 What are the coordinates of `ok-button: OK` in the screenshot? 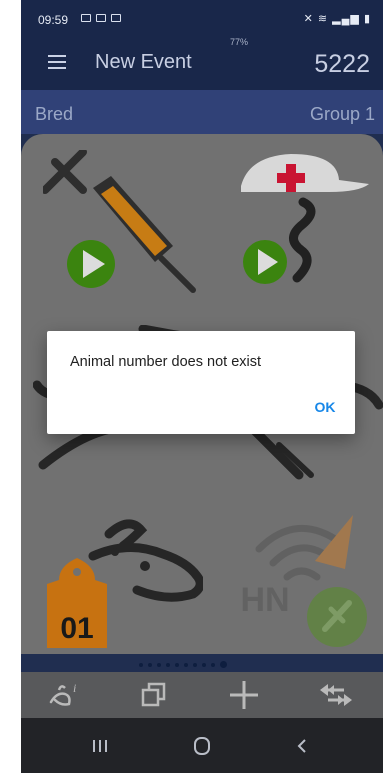 It's located at (325, 407).